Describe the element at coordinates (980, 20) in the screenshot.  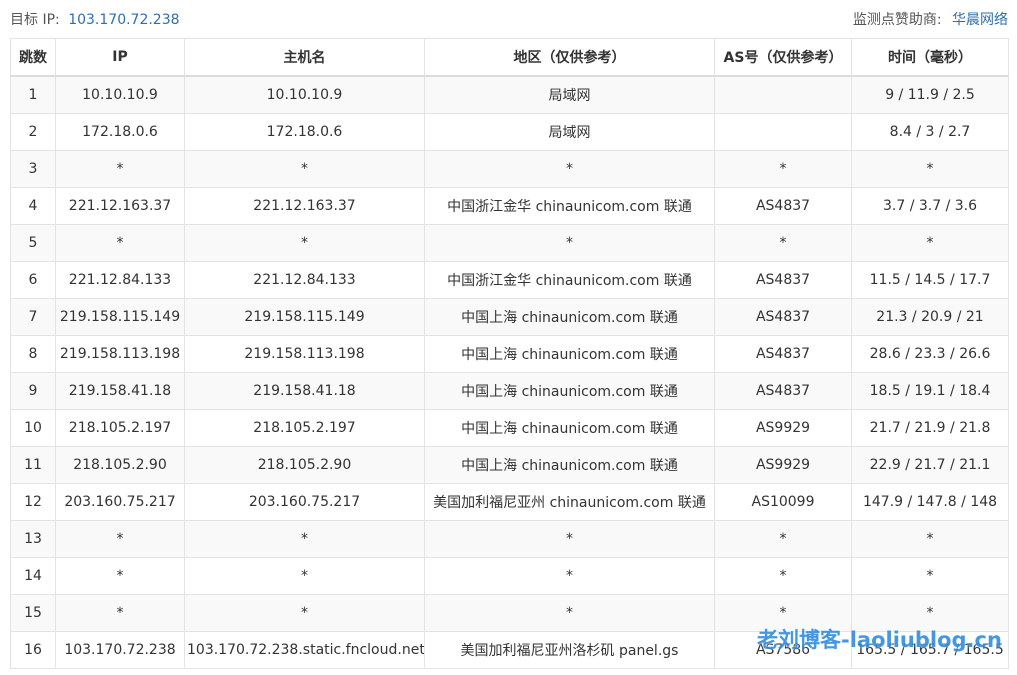
I see `sponsor-link: 华晨网络` at that location.